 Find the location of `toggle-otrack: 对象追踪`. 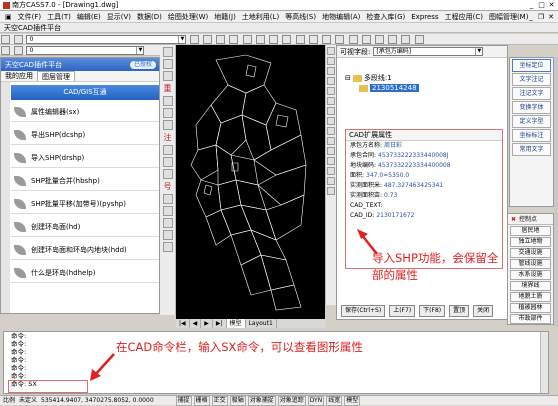

toggle-otrack: 对象追踪 is located at coordinates (291, 400).